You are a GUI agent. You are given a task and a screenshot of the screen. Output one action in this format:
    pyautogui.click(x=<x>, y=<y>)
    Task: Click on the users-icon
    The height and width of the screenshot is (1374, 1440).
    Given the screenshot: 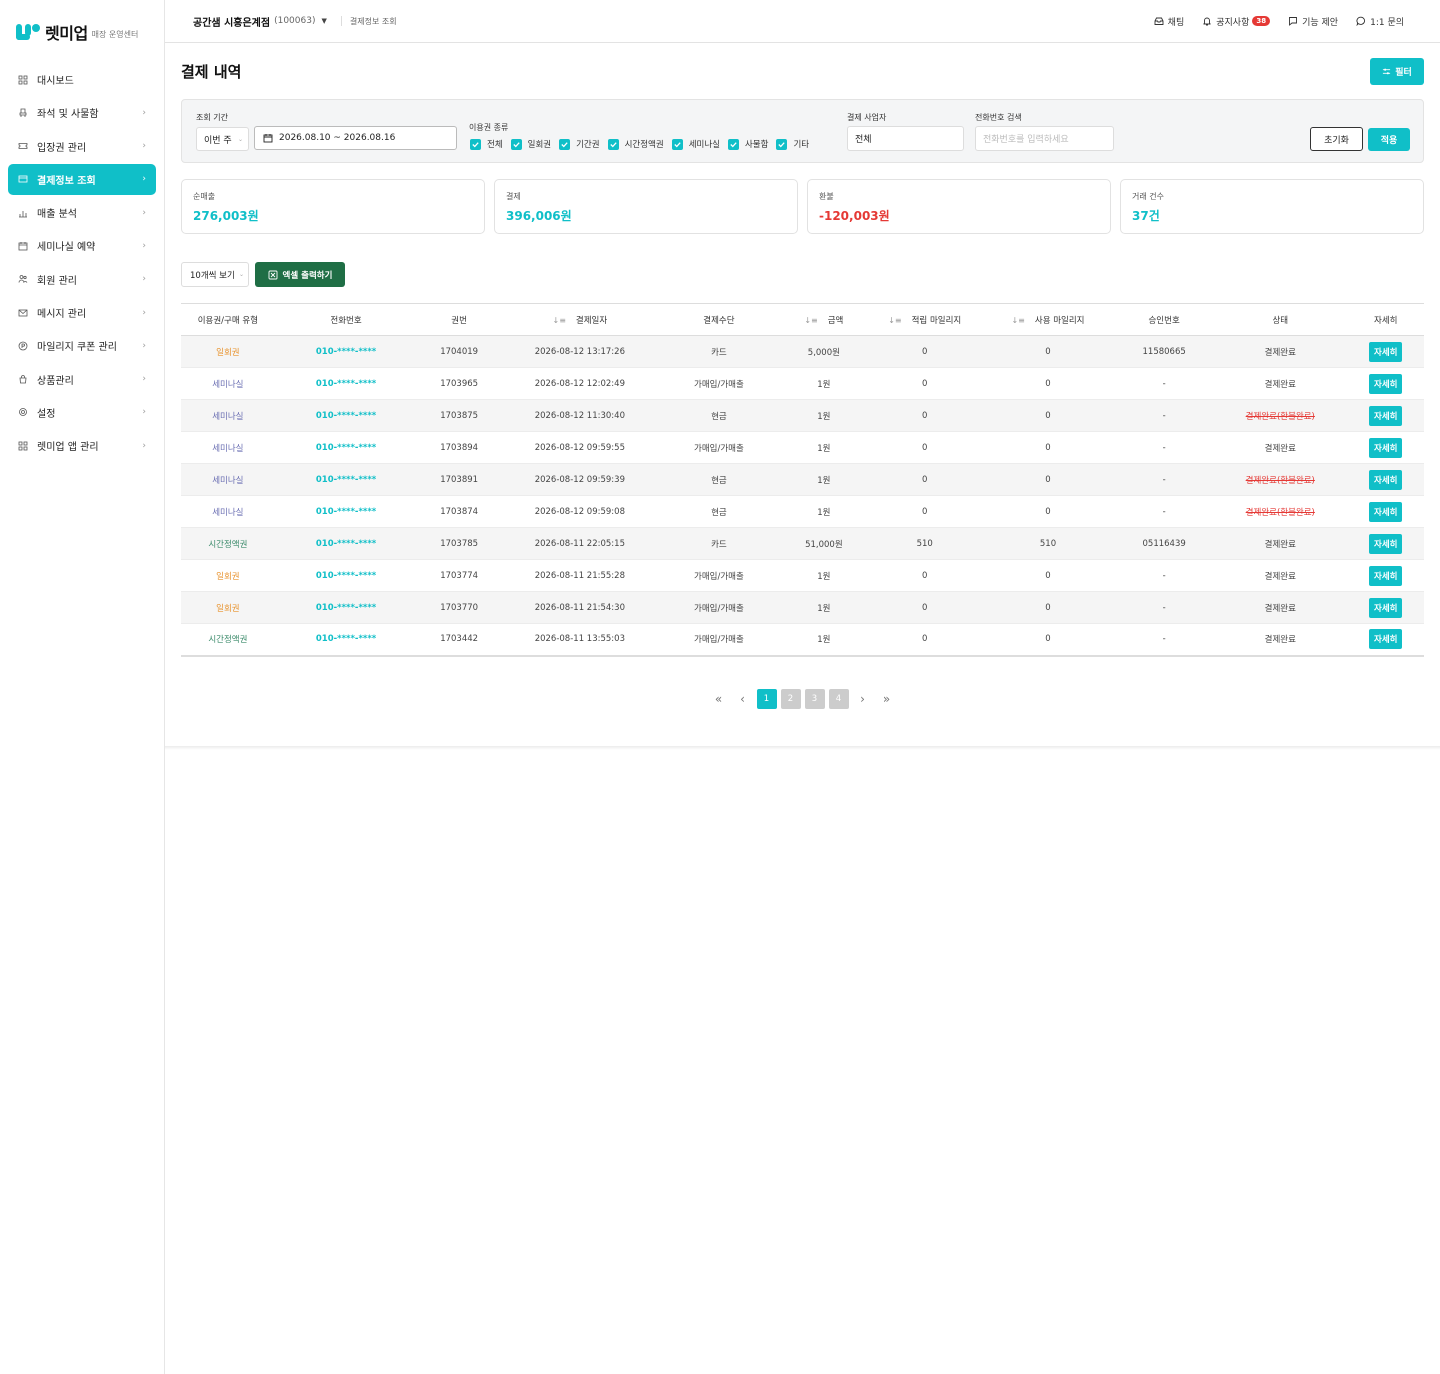 What is the action you would take?
    pyautogui.click(x=23, y=279)
    